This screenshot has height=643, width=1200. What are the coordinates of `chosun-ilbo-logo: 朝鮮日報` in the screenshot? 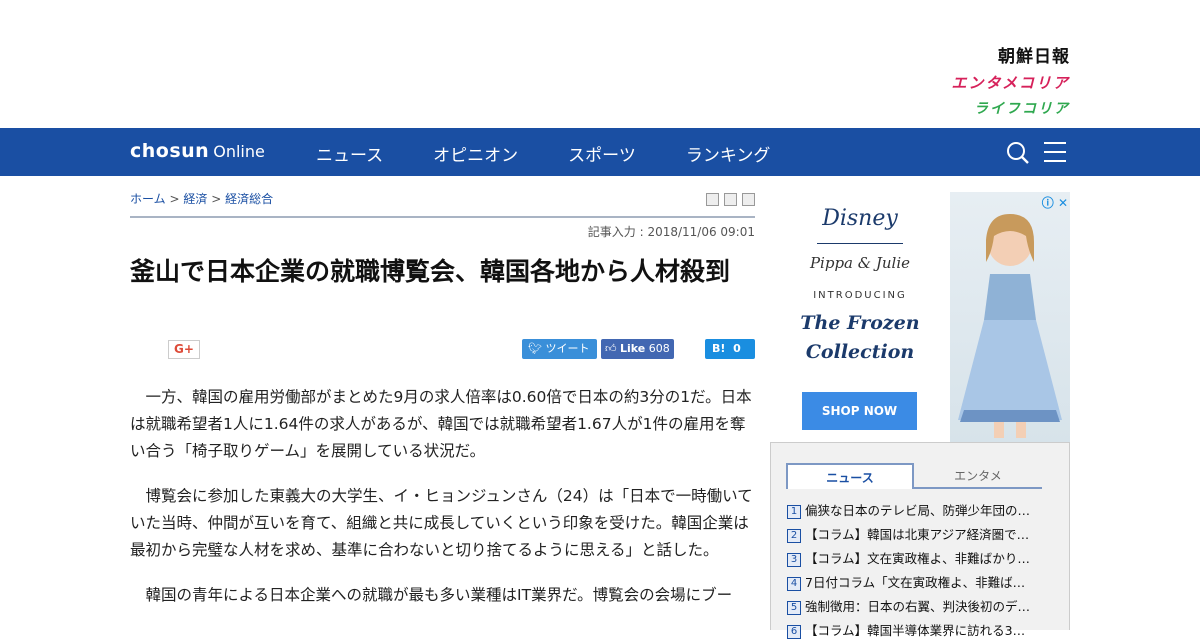 It's located at (1010, 57).